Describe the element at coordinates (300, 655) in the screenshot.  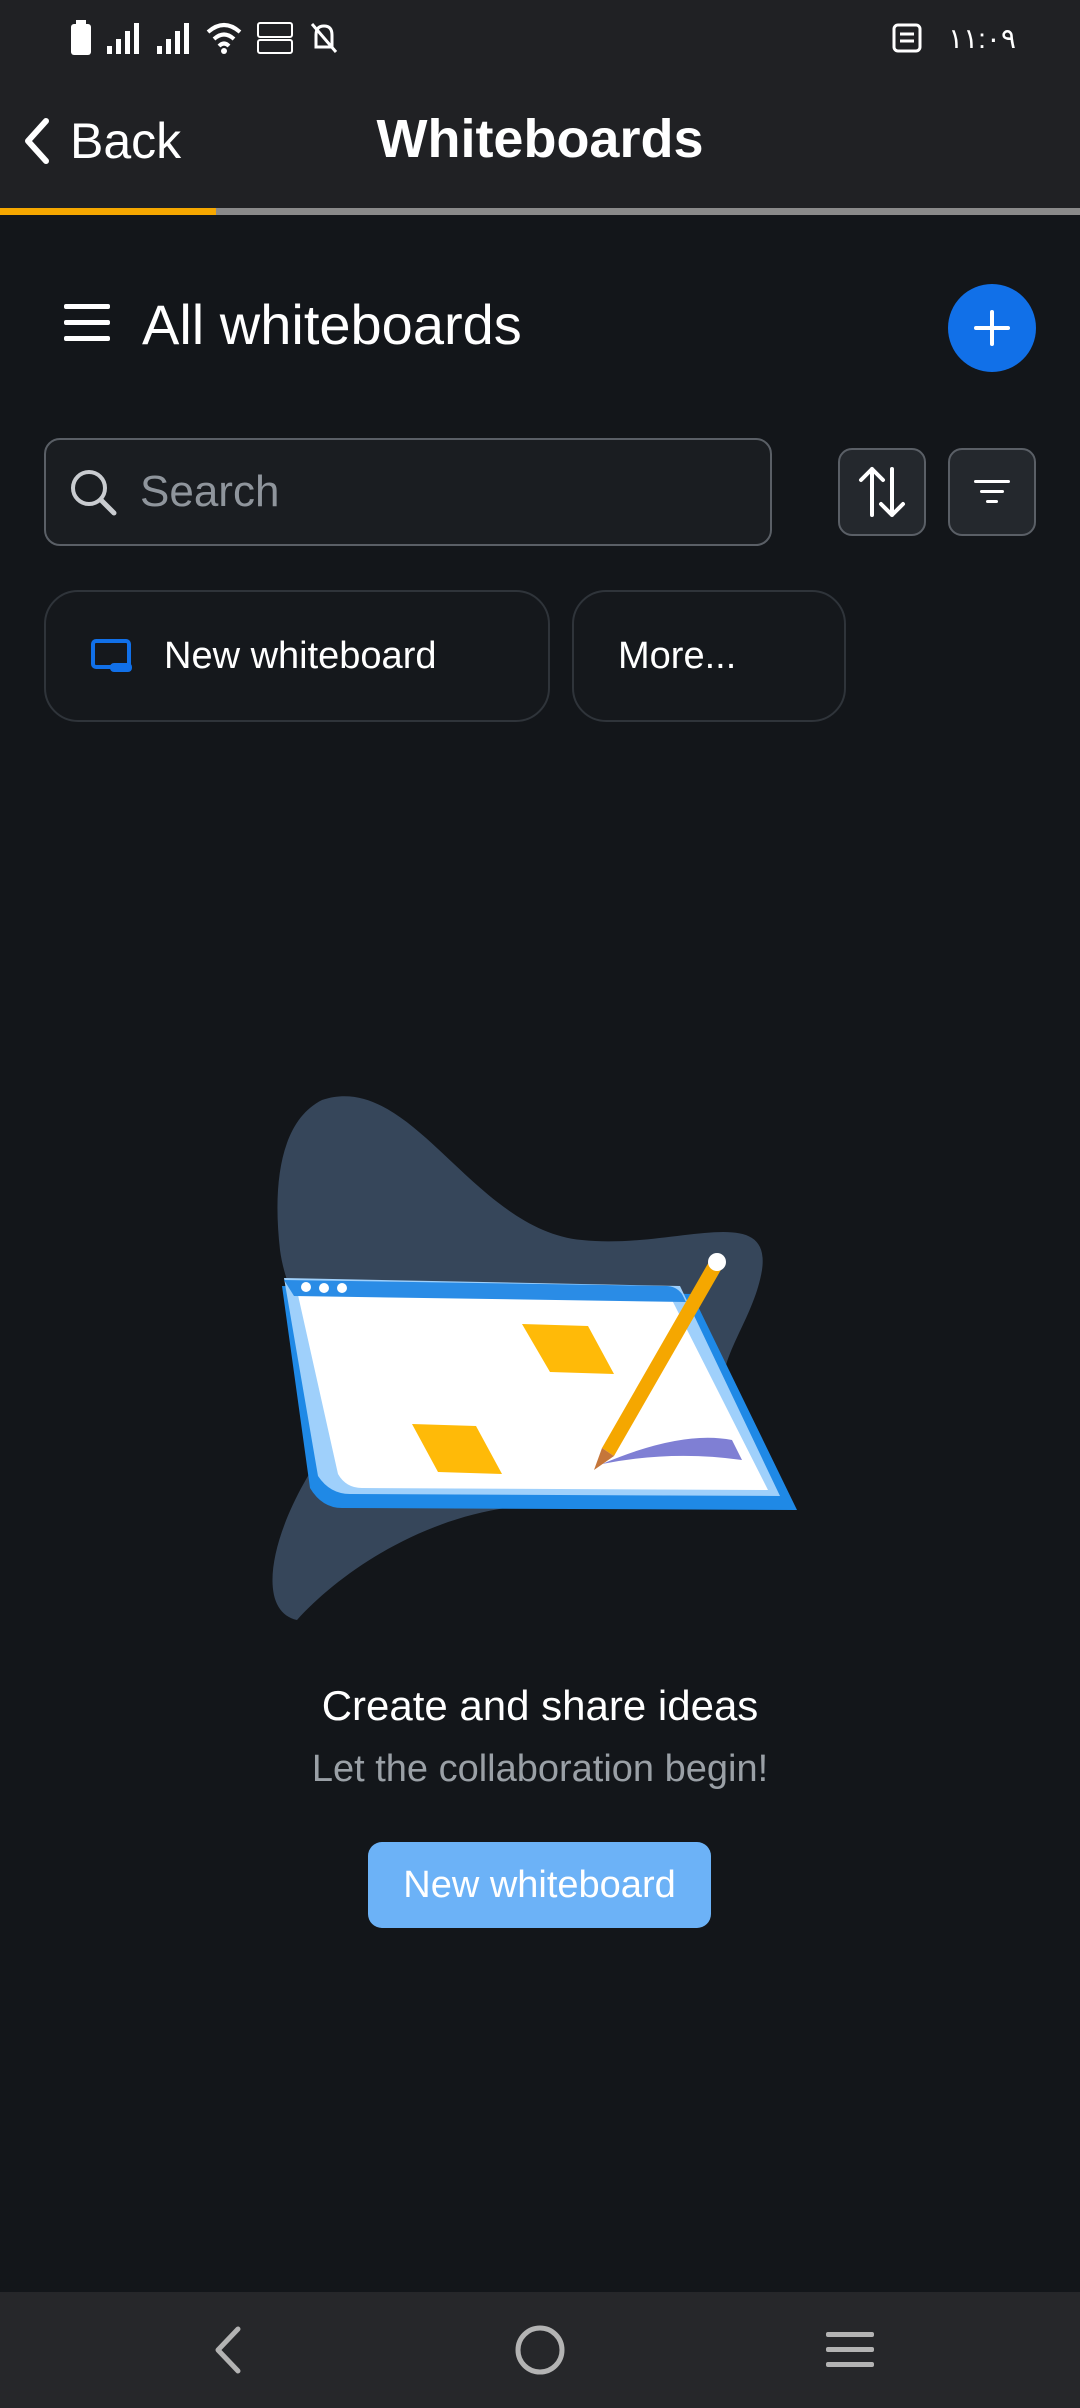
I see `new-whiteboard-chip-label: New whiteboard` at that location.